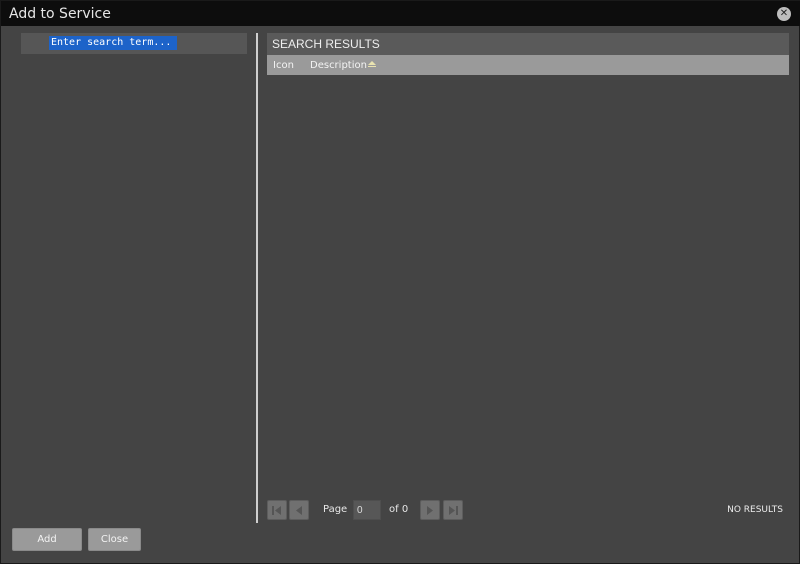 The height and width of the screenshot is (564, 800). I want to click on last-page-icon, so click(453, 510).